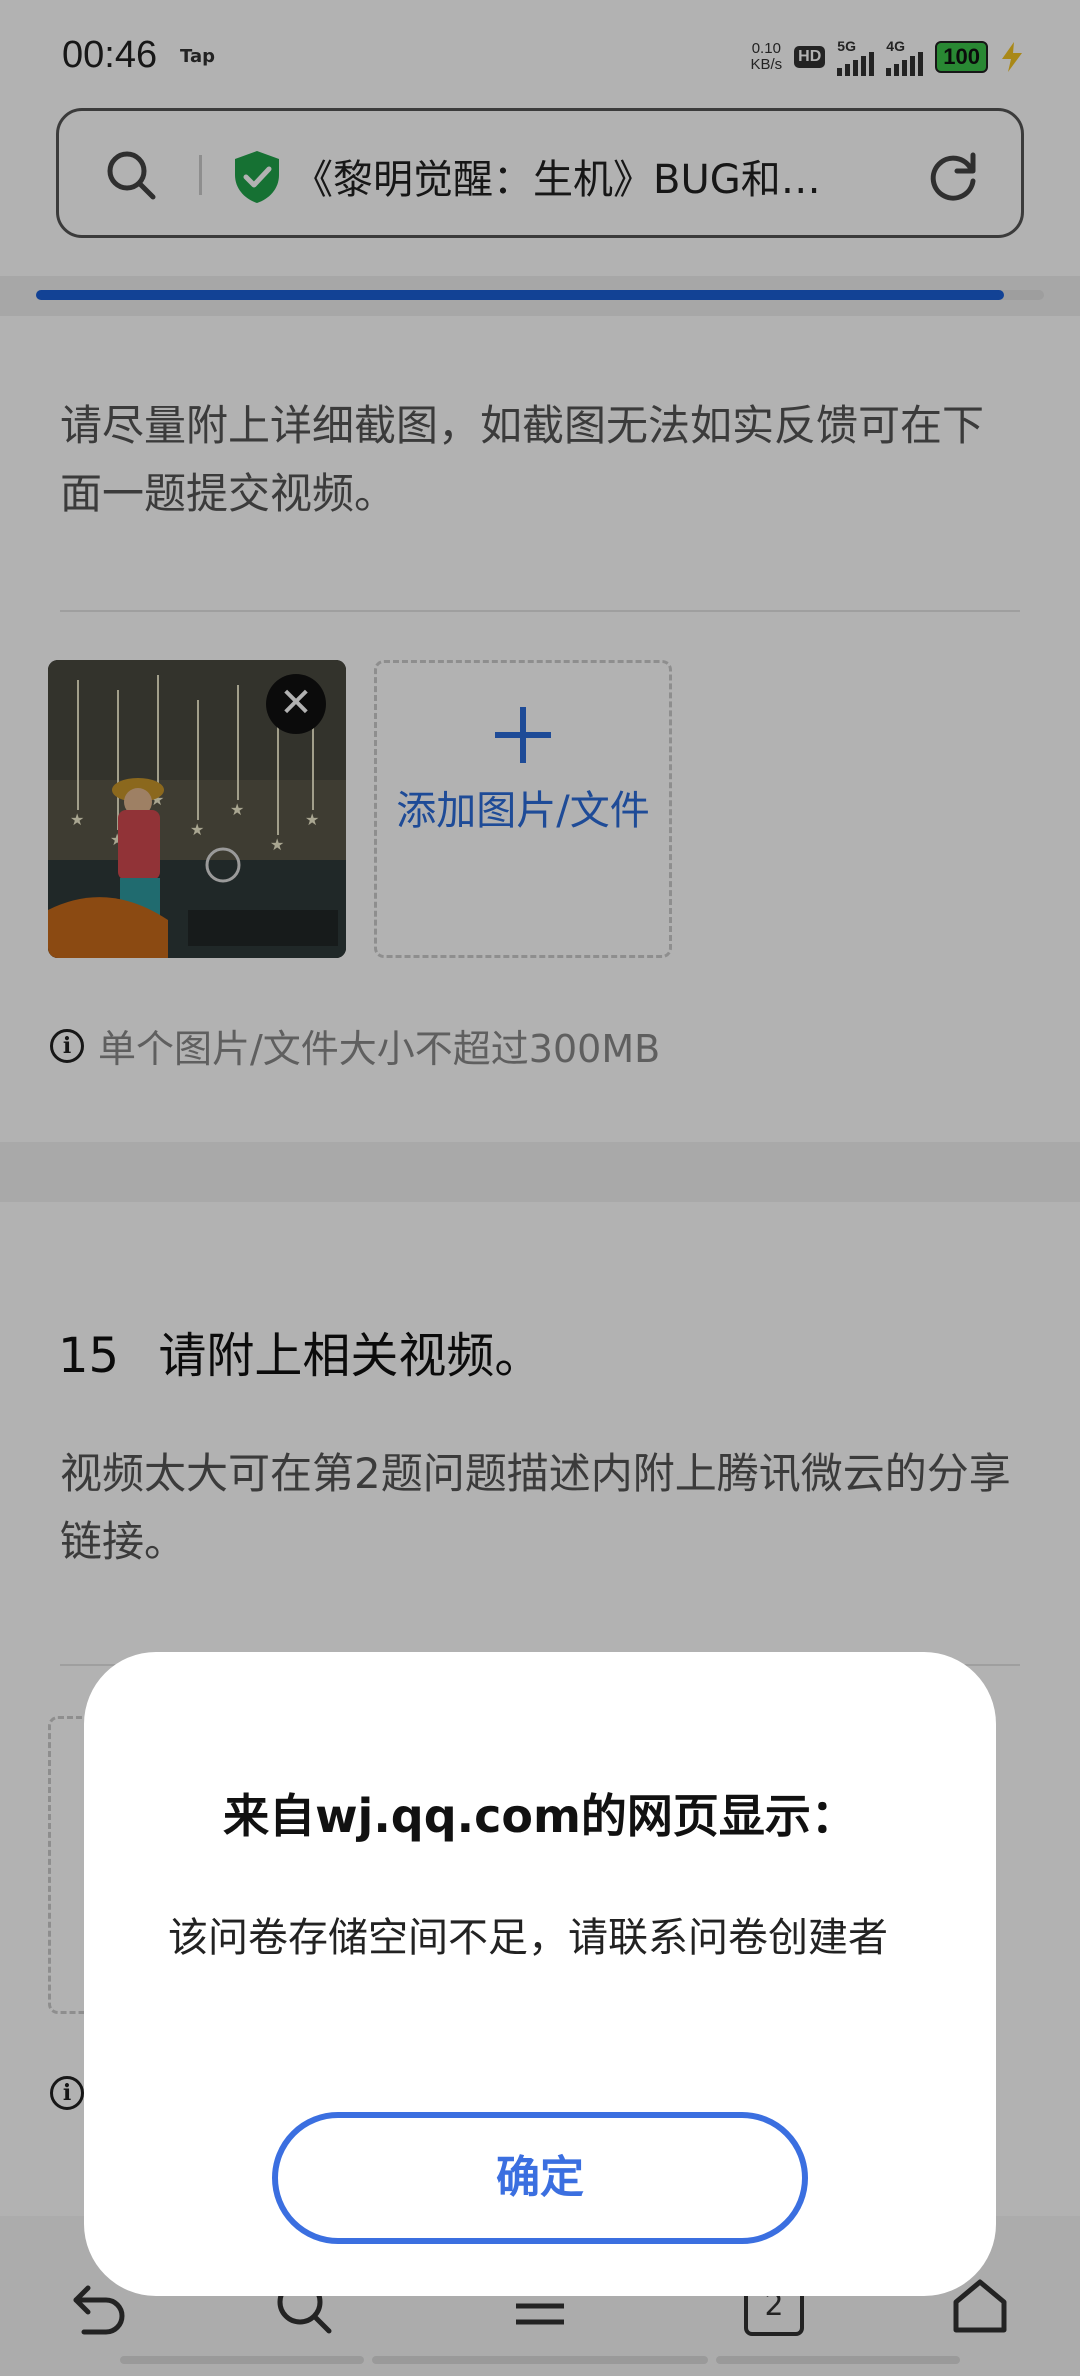  I want to click on dialog-message: 该问卷存储空间不足，请联系问卷创建者, so click(528, 1938).